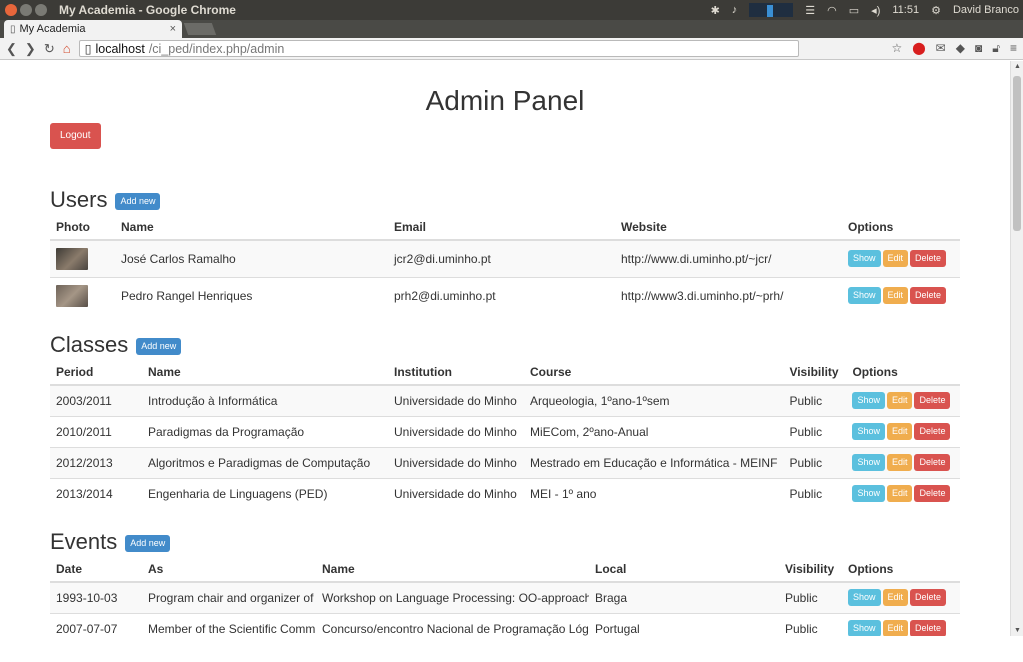  Describe the element at coordinates (1016, 348) in the screenshot. I see `page-scrollbar: ▲ ▼` at that location.